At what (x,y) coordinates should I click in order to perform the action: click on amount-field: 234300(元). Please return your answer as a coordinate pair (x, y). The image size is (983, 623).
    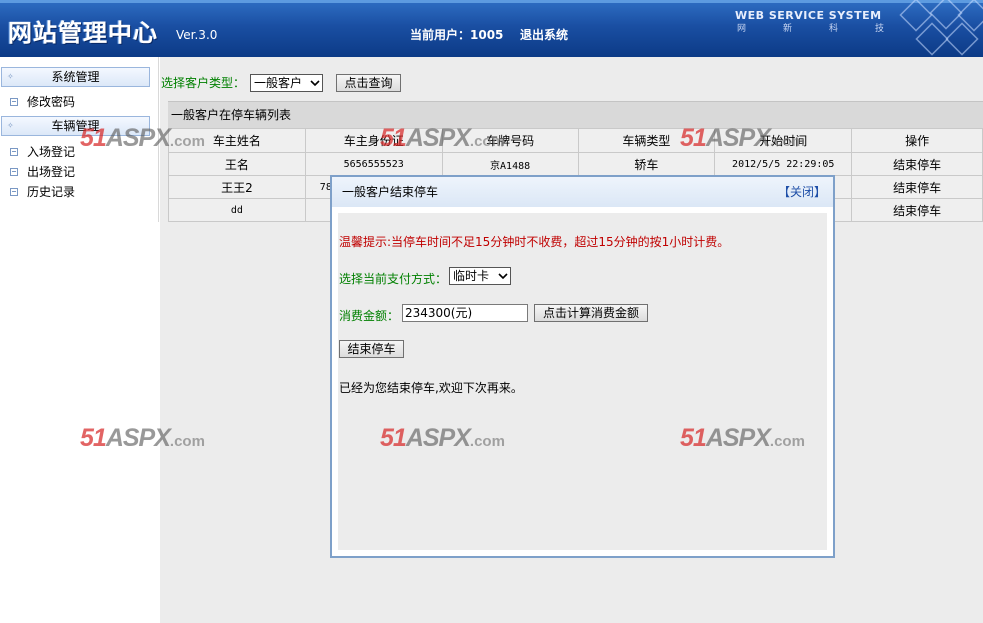
    Looking at the image, I should click on (465, 313).